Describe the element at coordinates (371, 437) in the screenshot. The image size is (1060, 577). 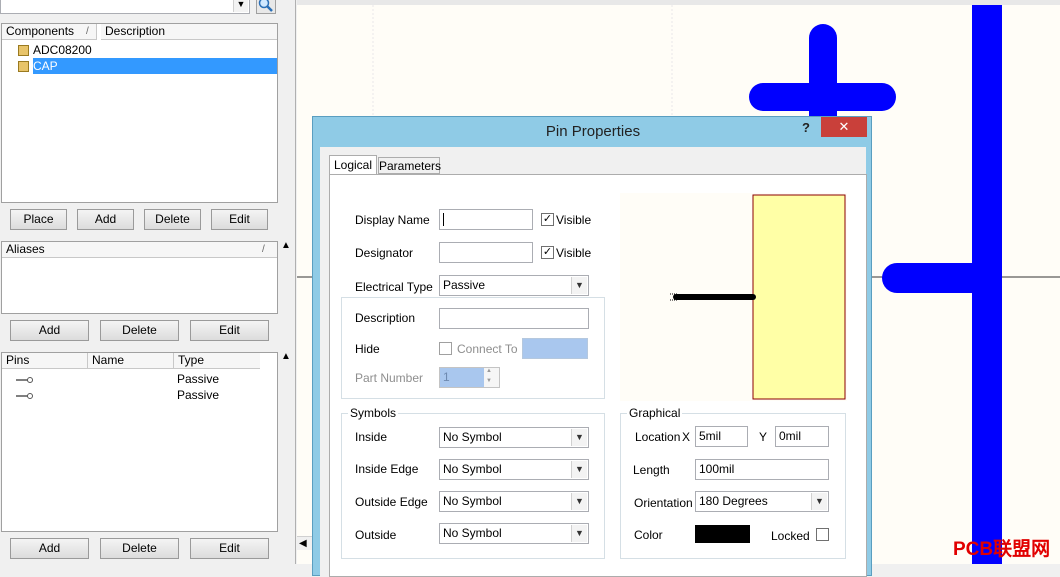
I see `inside-label: Inside` at that location.